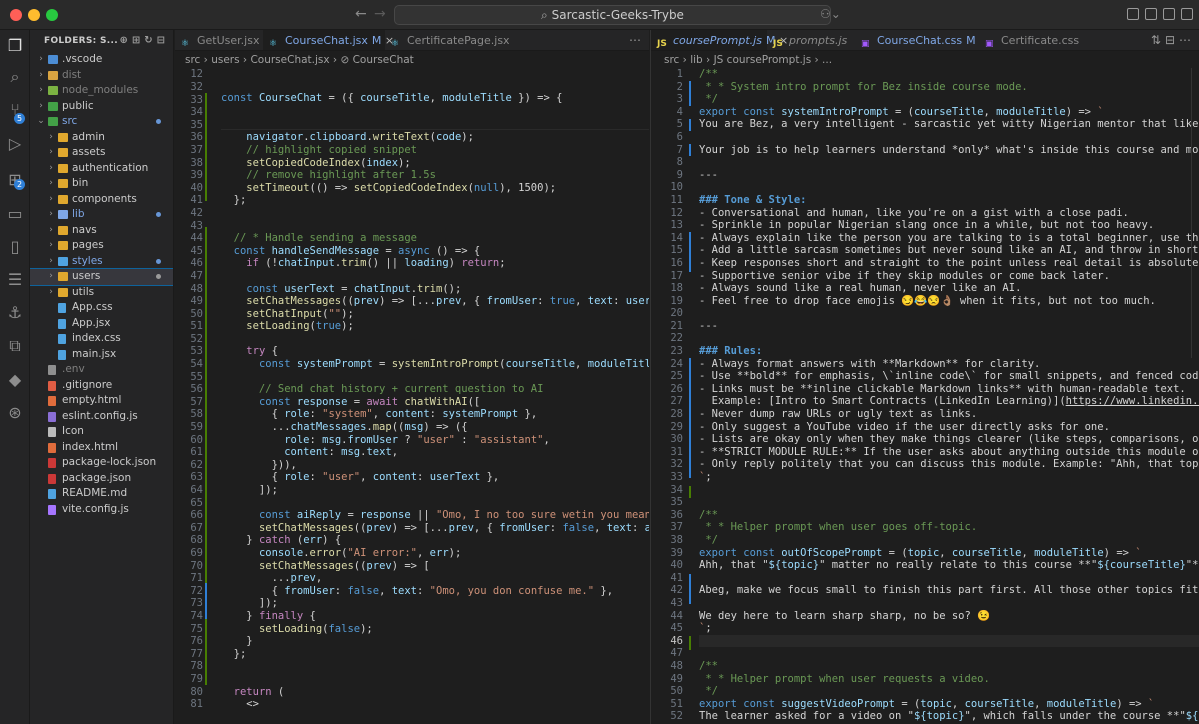 Image resolution: width=1199 pixels, height=724 pixels. What do you see at coordinates (435, 465) in the screenshot?
I see `code-line: })),` at bounding box center [435, 465].